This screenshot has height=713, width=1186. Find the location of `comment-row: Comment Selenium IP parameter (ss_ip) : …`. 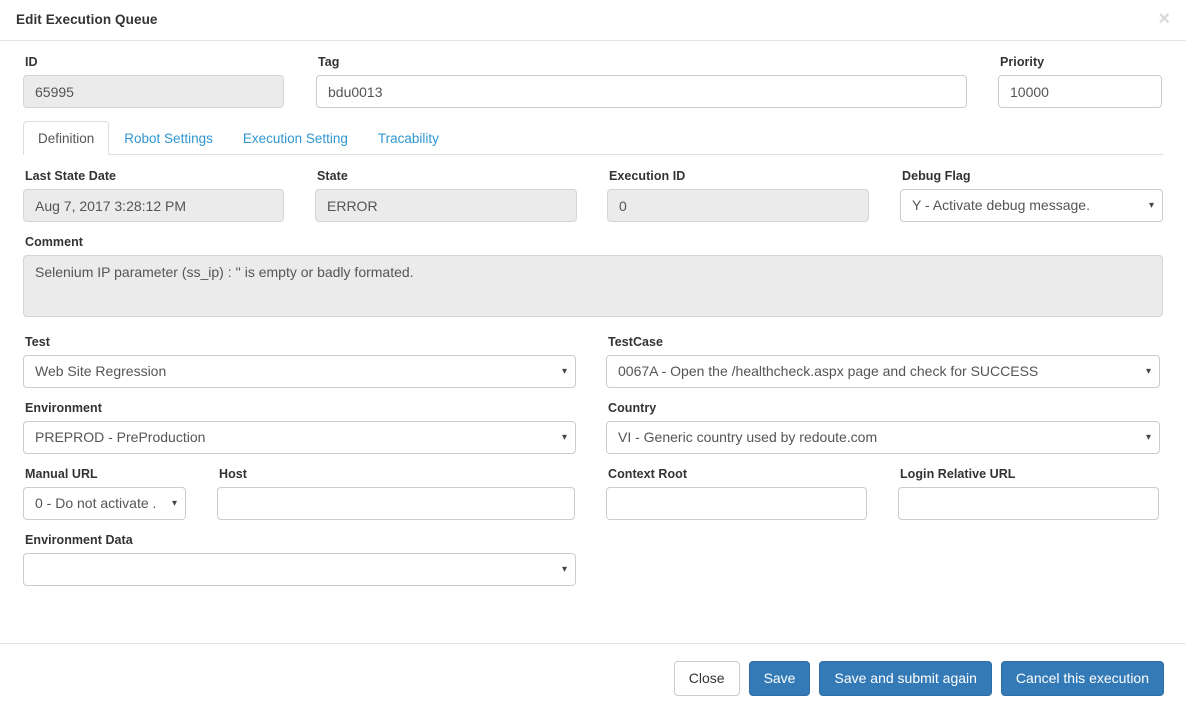

comment-row: Comment Selenium IP parameter (ss_ip) : … is located at coordinates (593, 285).